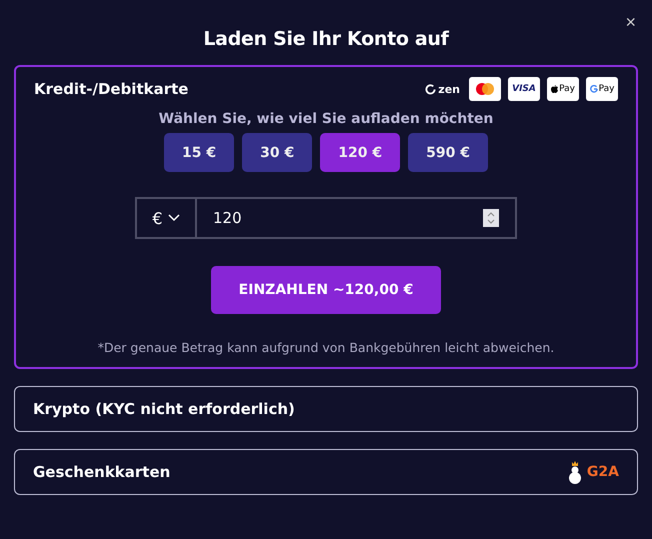 This screenshot has width=652, height=539. I want to click on mastercard-logo, so click(485, 89).